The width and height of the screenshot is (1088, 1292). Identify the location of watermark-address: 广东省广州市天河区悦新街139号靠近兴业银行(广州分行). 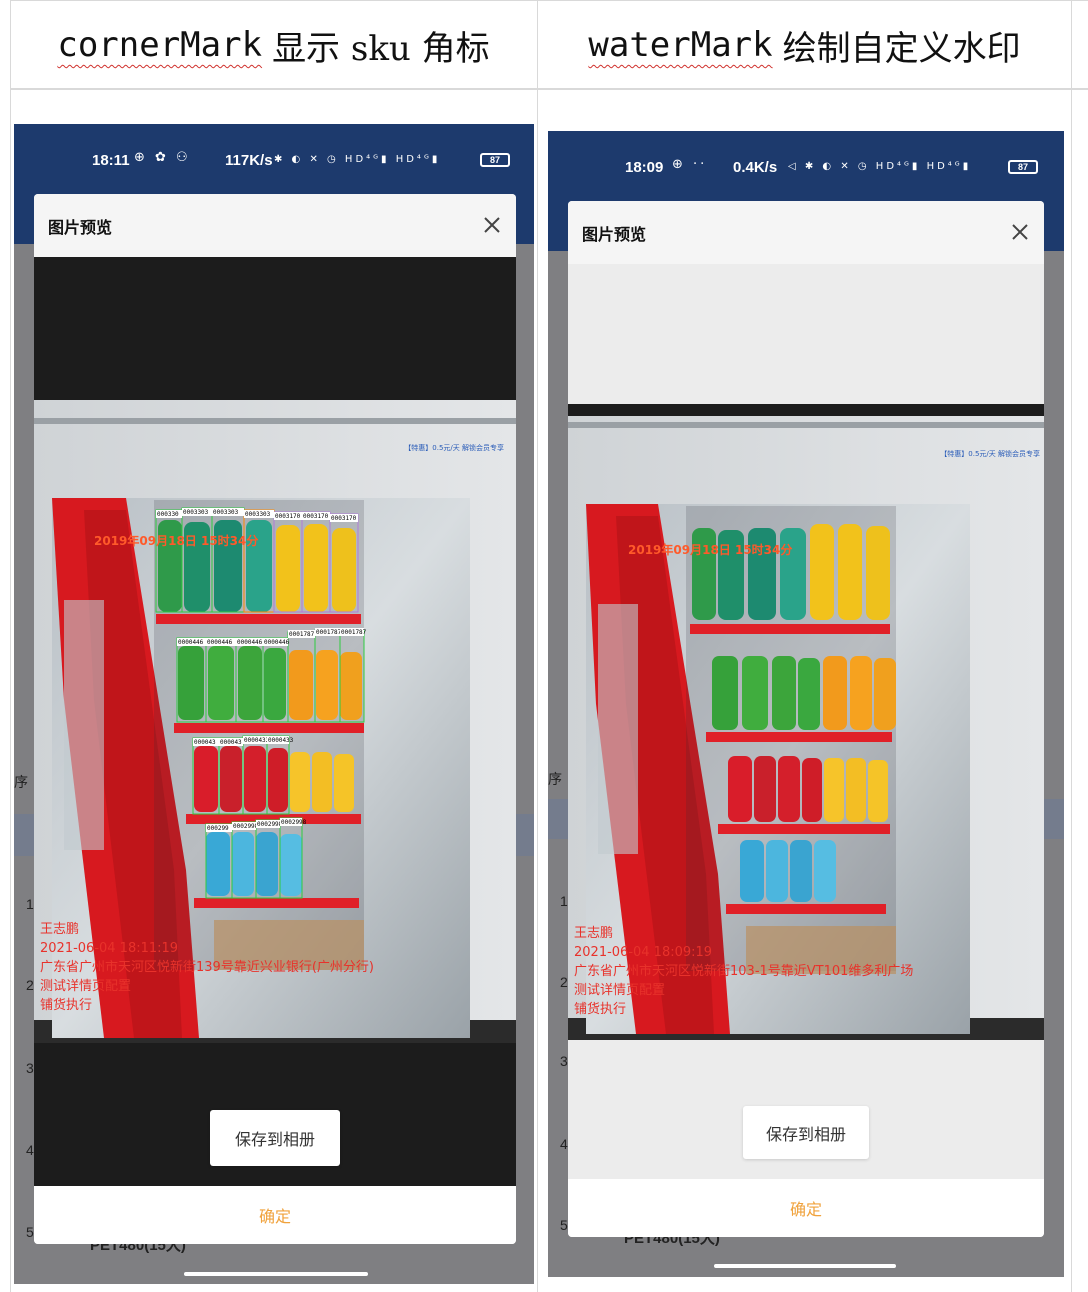
(207, 967).